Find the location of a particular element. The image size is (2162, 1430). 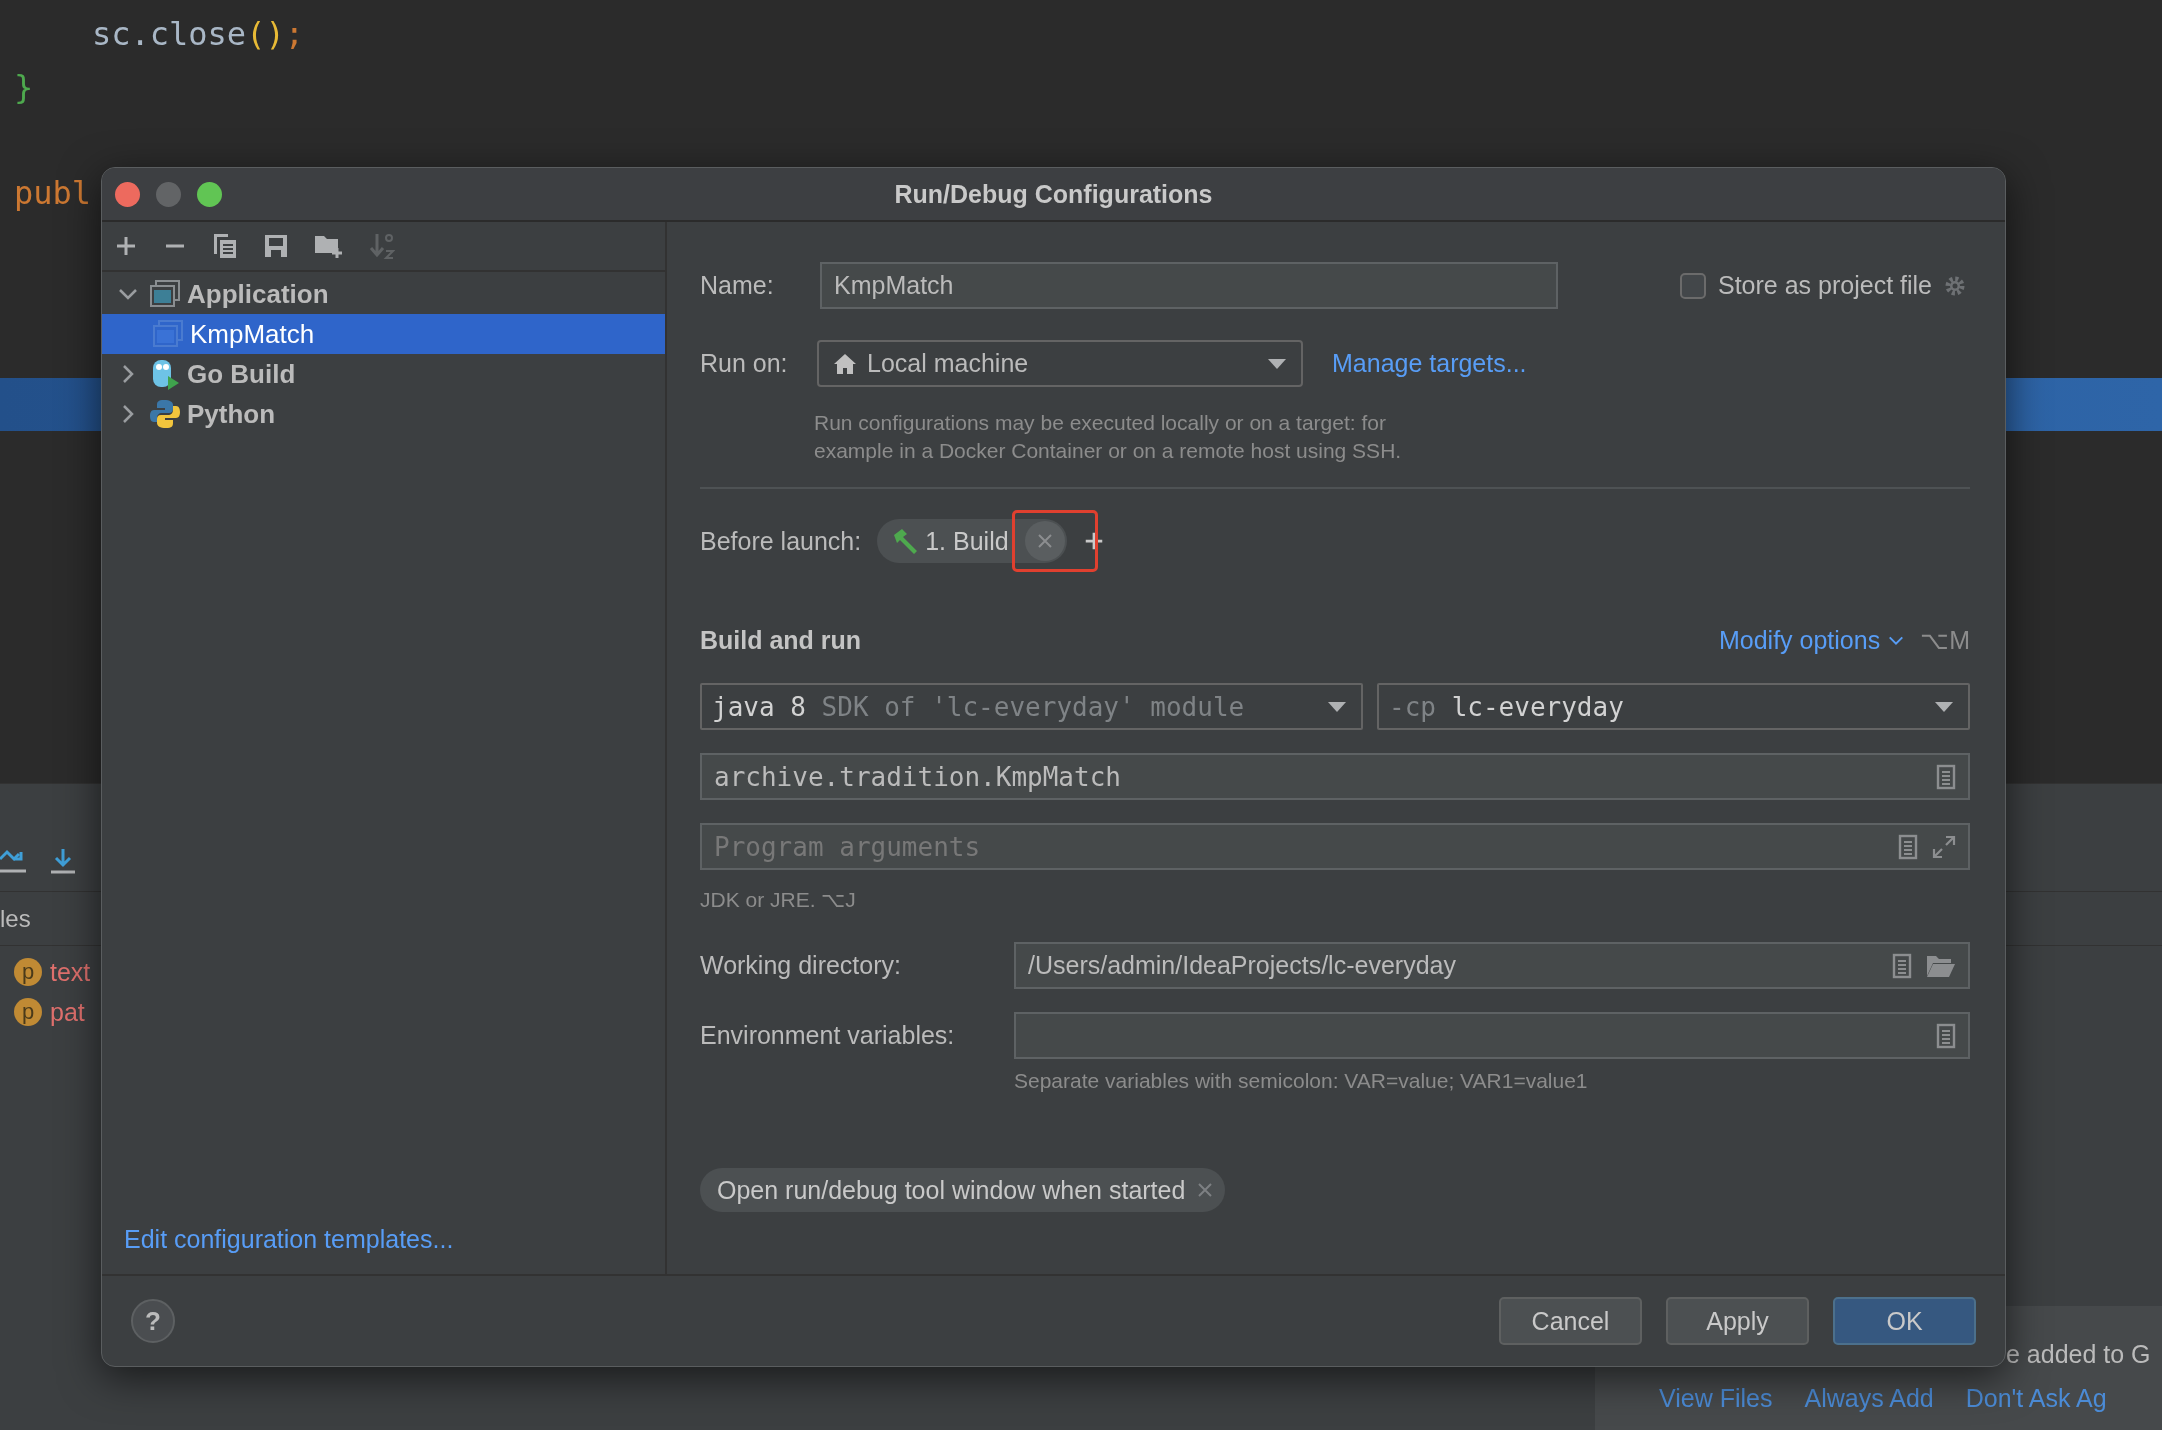

checkbox-label: Store as project file is located at coordinates (1825, 285).